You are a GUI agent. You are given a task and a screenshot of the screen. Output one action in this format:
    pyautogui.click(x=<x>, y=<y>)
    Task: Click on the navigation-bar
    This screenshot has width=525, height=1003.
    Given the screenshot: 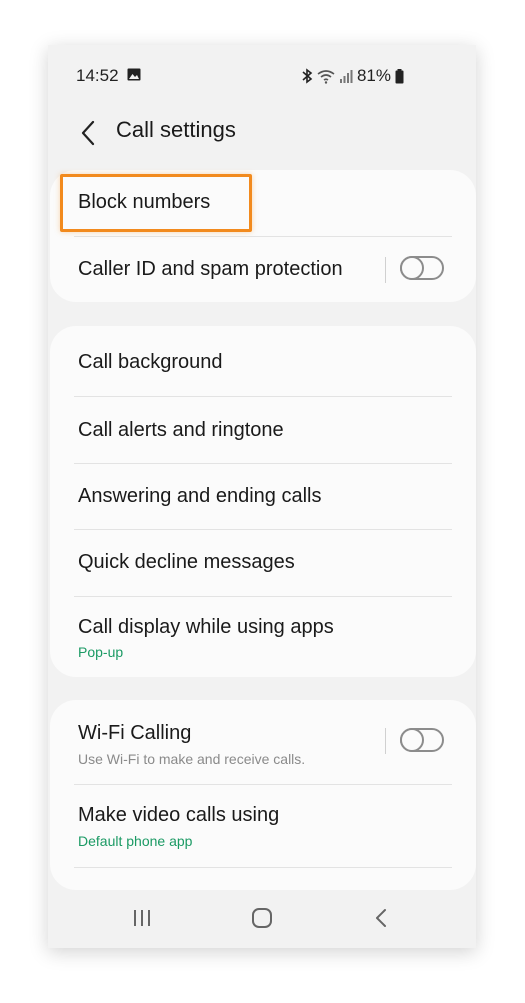 What is the action you would take?
    pyautogui.click(x=262, y=918)
    